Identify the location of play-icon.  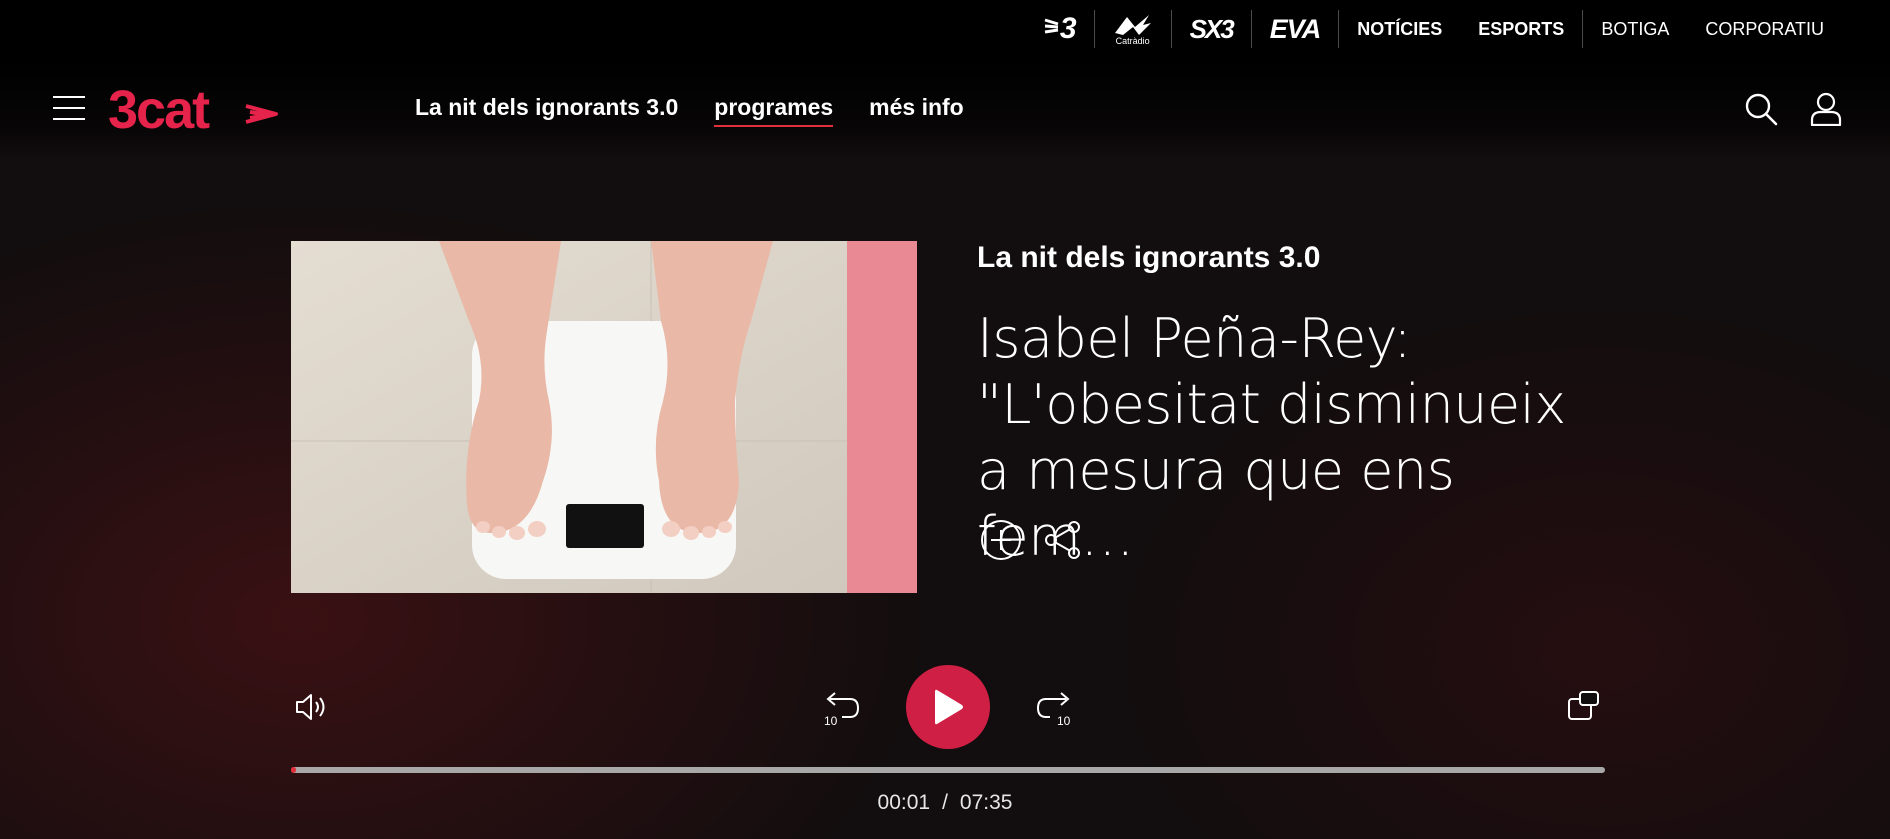
(949, 707).